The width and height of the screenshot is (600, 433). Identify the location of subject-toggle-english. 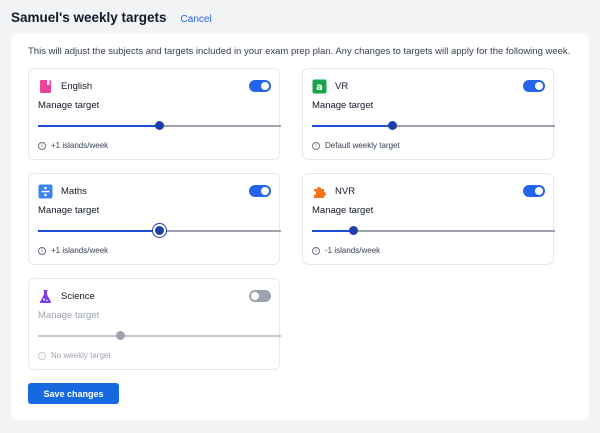
(260, 86).